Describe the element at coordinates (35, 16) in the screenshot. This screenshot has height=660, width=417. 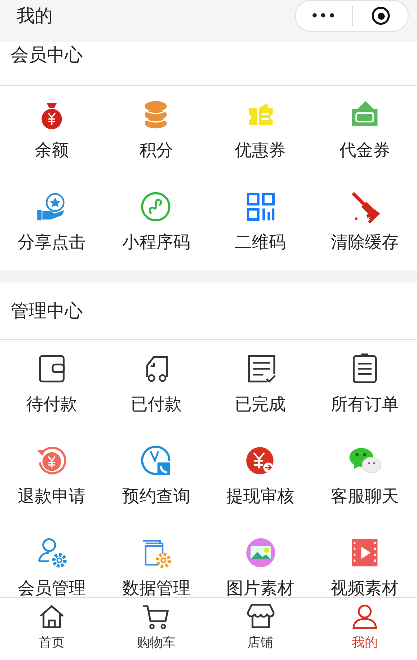
I see `page-title: 我的` at that location.